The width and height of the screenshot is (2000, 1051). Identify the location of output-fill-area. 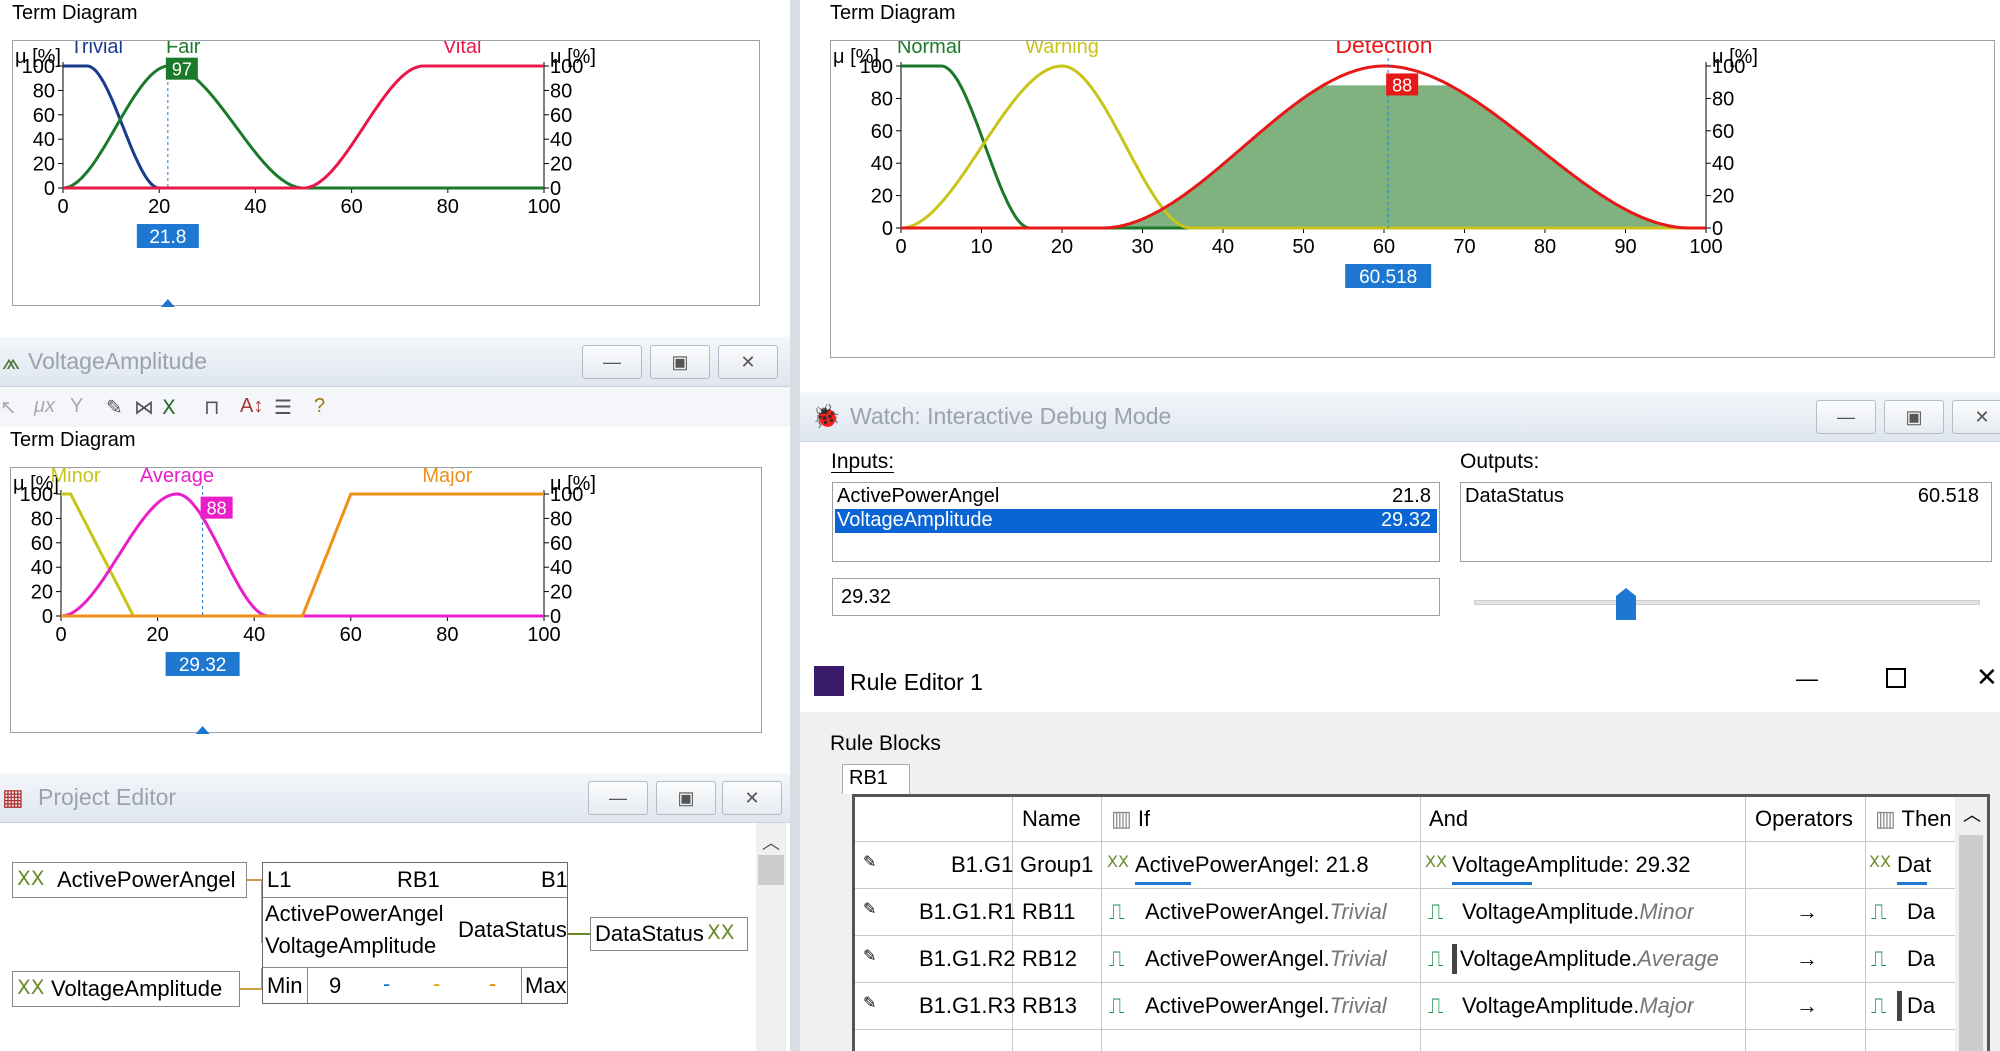
(1303, 157).